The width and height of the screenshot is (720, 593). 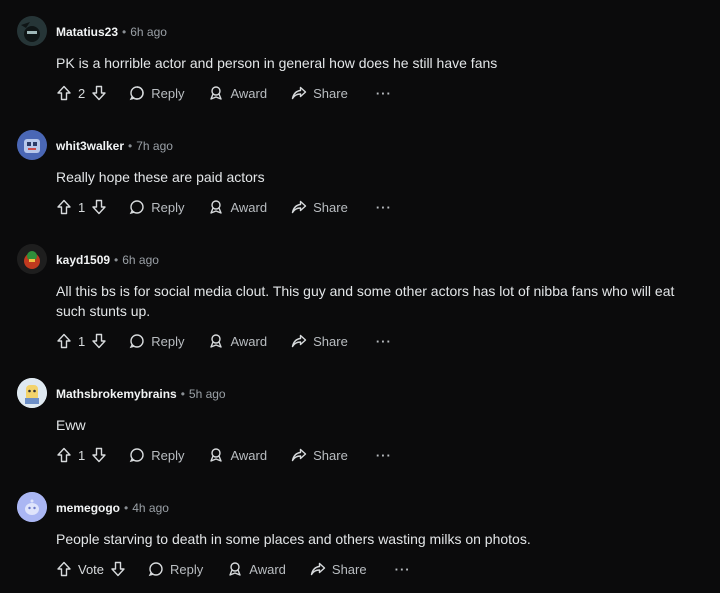 I want to click on timestamp: 6h ago, so click(x=148, y=32).